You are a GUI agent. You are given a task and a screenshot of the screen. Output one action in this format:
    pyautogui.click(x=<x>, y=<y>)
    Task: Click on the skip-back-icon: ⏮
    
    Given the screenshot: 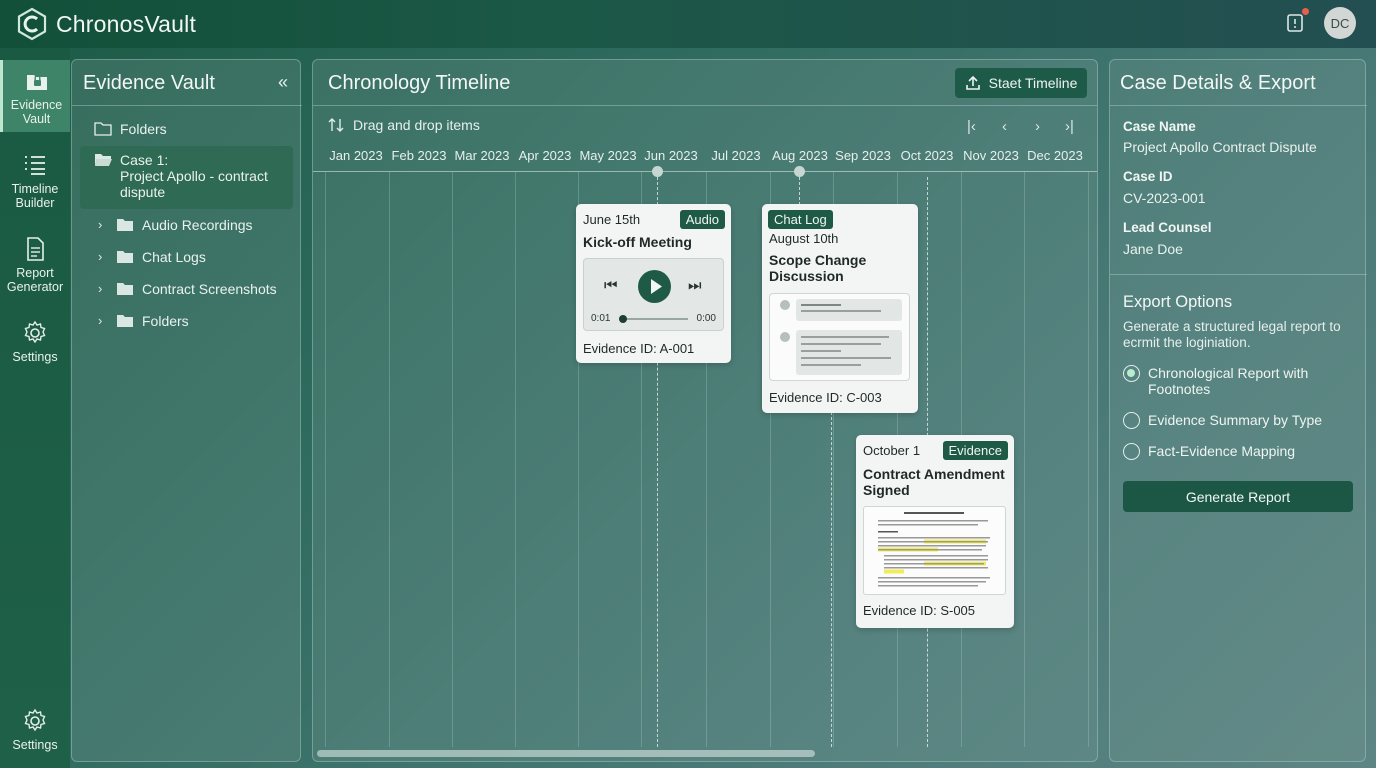 What is the action you would take?
    pyautogui.click(x=611, y=285)
    